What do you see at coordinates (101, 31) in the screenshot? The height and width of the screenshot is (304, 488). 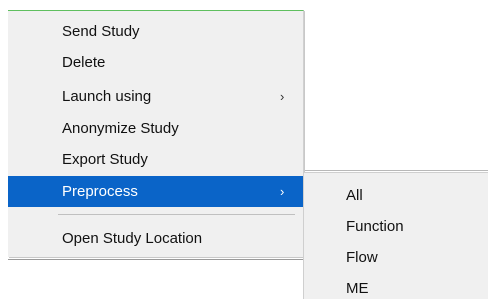 I see `menu-item-label: Send Study` at bounding box center [101, 31].